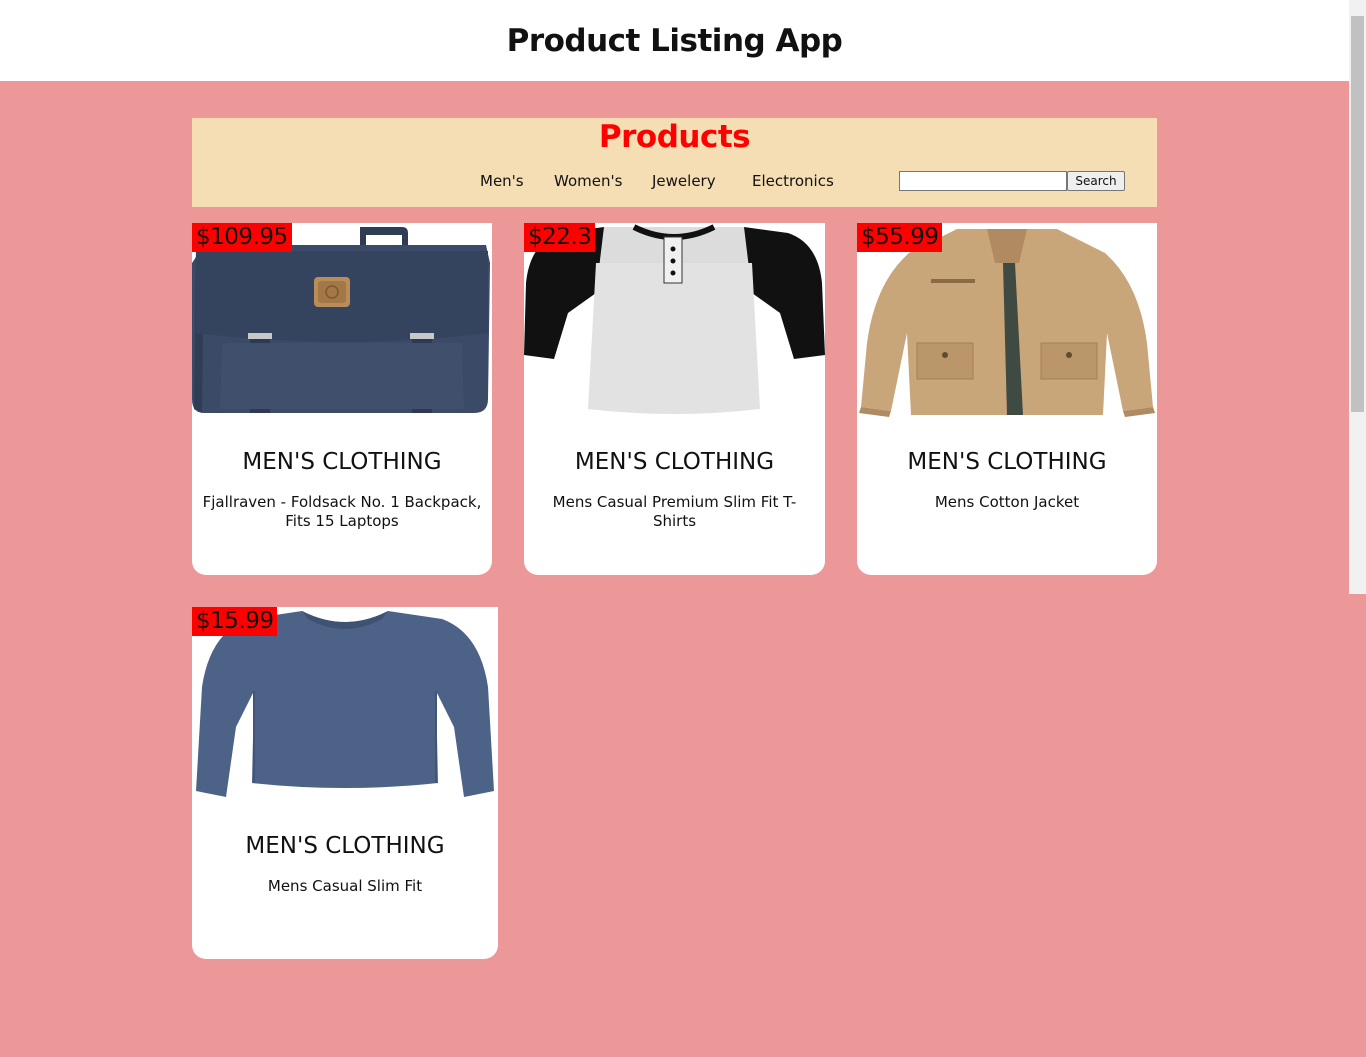  What do you see at coordinates (674, 137) in the screenshot?
I see `products-heading: Products` at bounding box center [674, 137].